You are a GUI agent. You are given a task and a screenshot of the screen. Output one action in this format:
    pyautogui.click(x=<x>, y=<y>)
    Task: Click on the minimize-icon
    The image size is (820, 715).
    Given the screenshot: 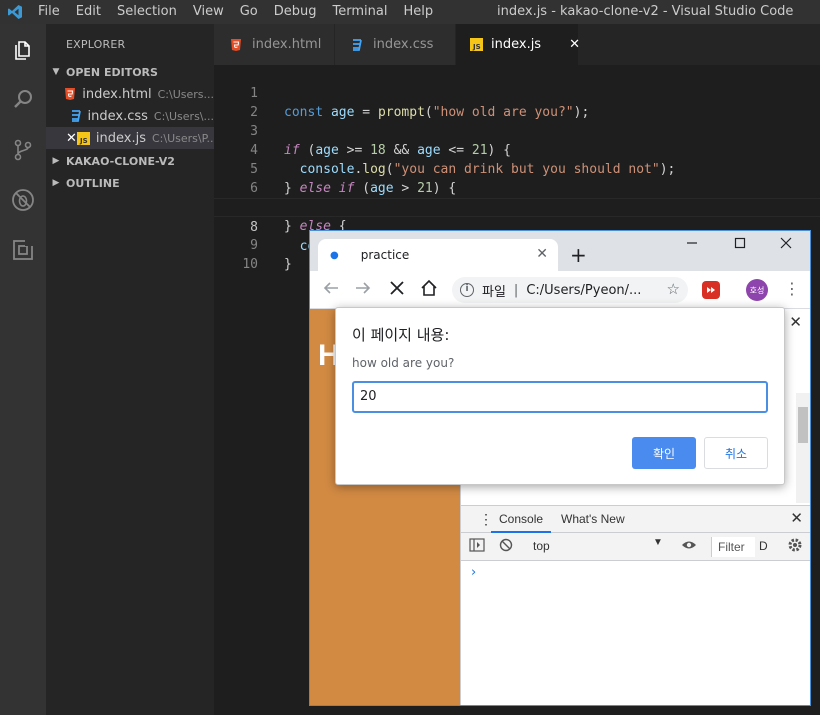 What is the action you would take?
    pyautogui.click(x=692, y=245)
    